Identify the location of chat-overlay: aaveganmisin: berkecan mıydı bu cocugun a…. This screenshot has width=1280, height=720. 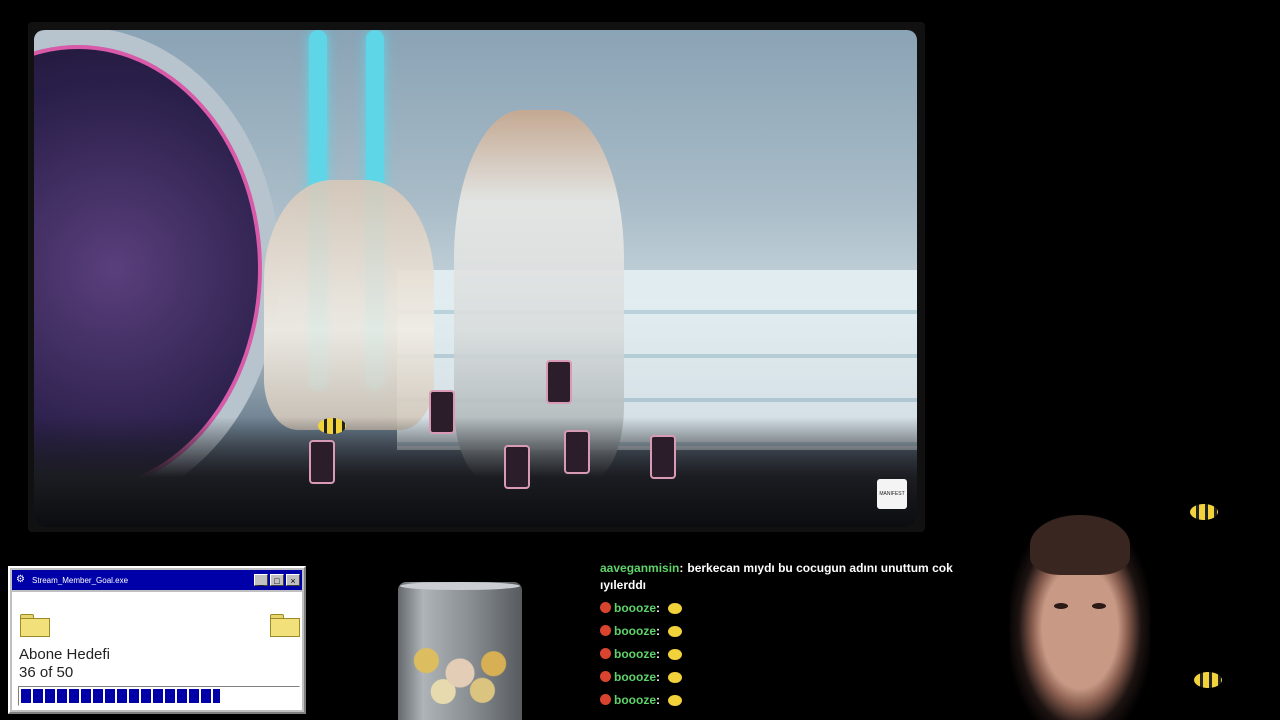
(790, 637).